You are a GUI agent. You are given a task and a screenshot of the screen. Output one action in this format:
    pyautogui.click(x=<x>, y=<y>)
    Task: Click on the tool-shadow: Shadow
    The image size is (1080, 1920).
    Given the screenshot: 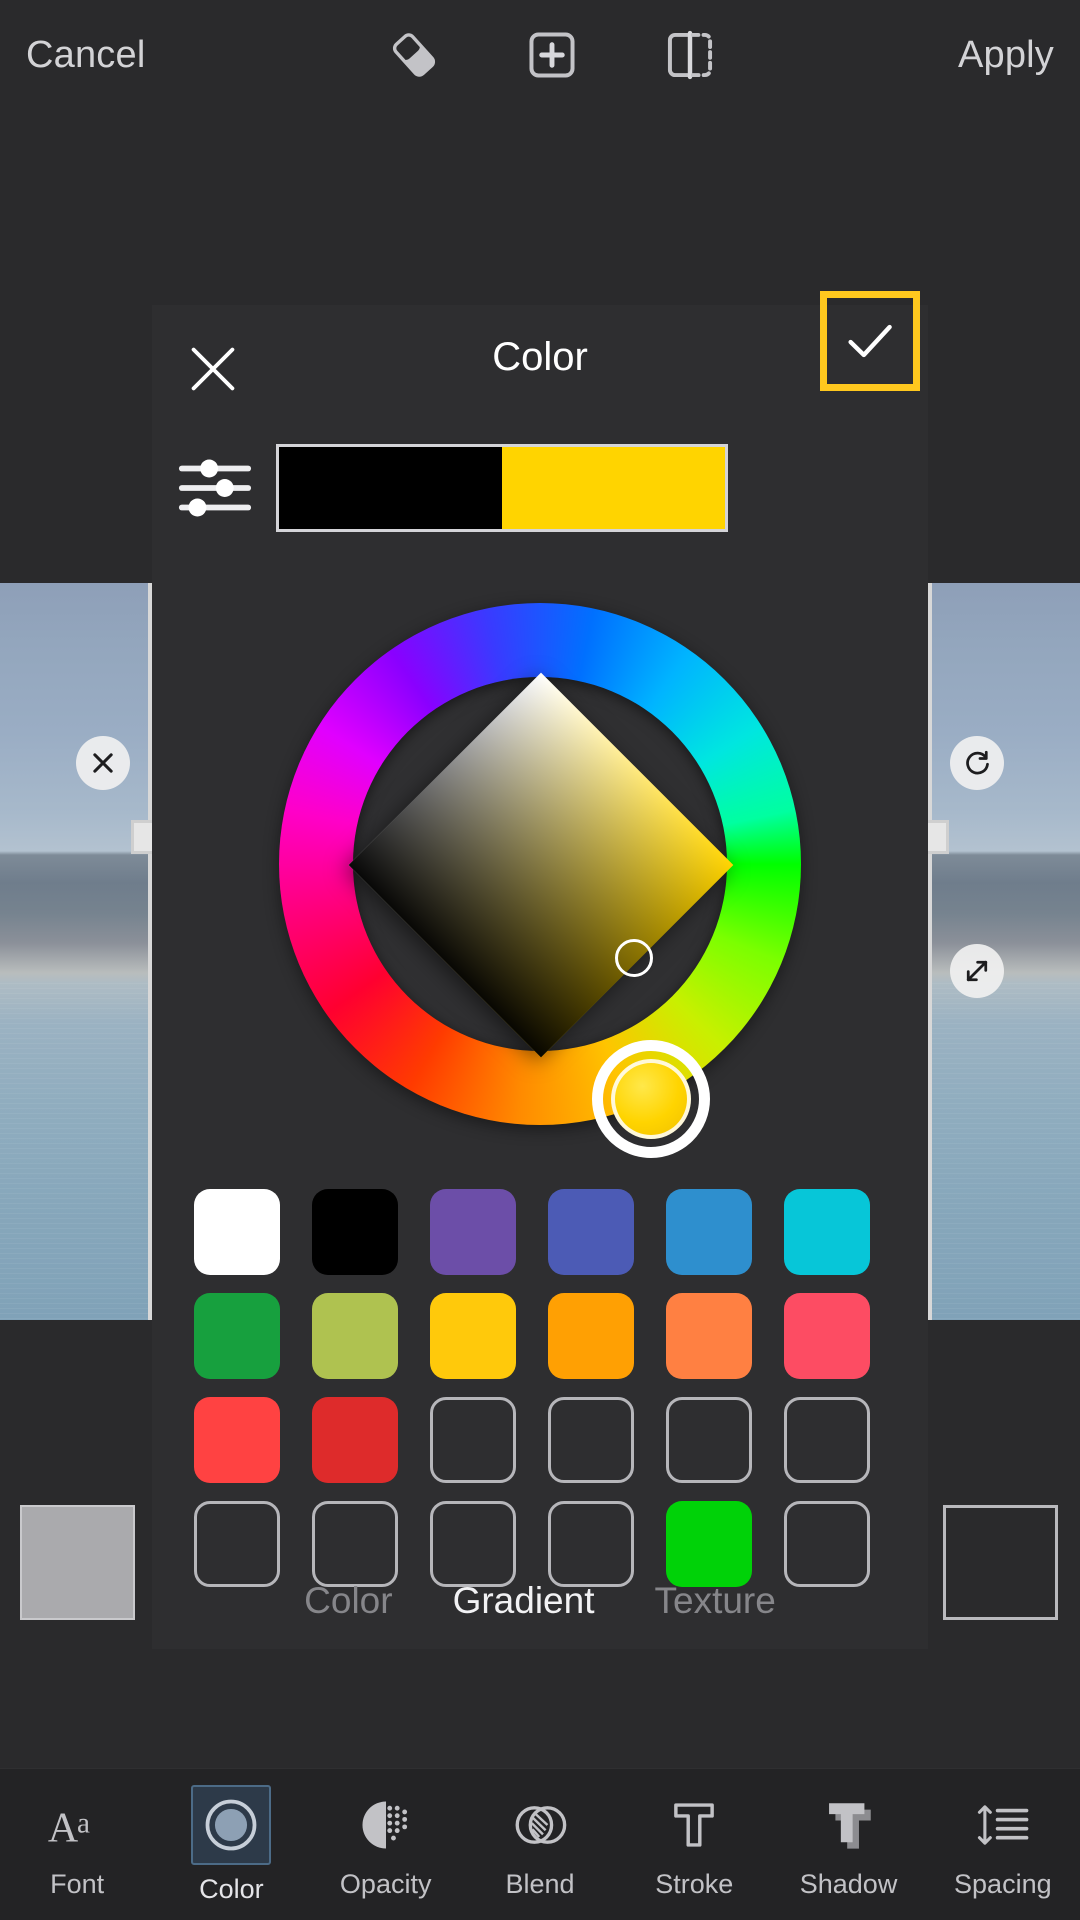 What is the action you would take?
    pyautogui.click(x=848, y=1844)
    